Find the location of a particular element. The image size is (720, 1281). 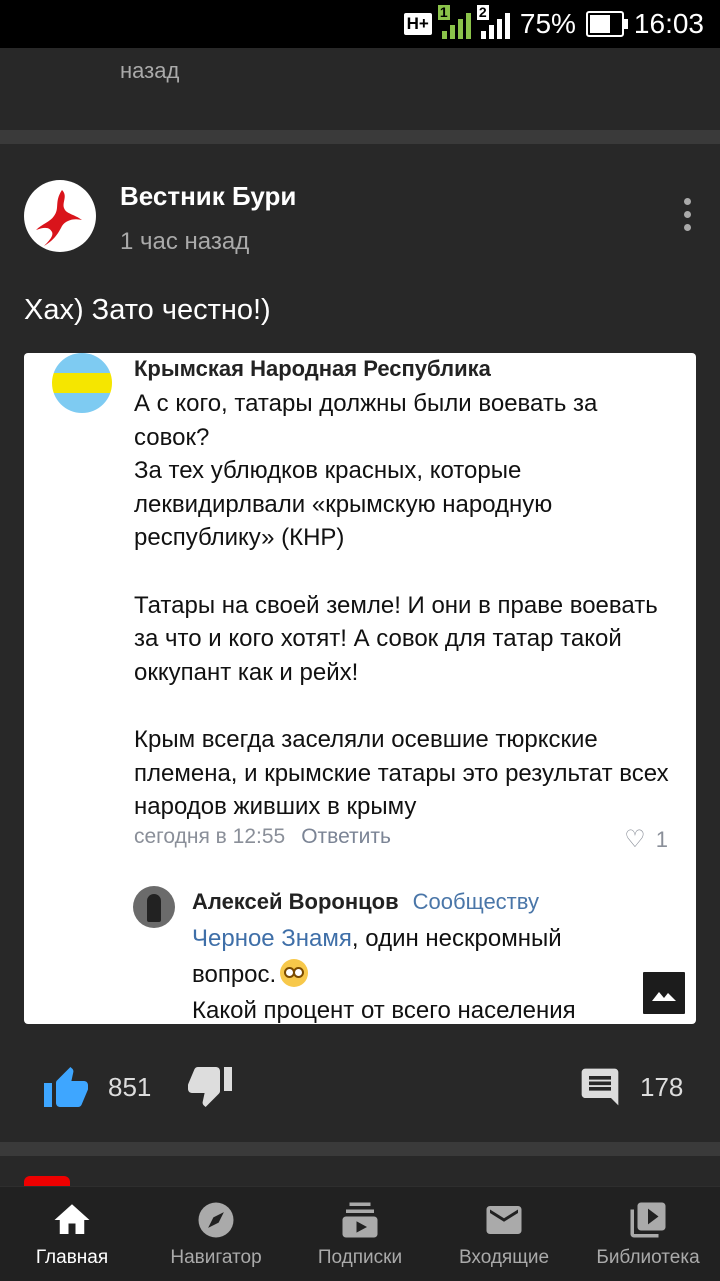

compass-icon is located at coordinates (216, 1220).